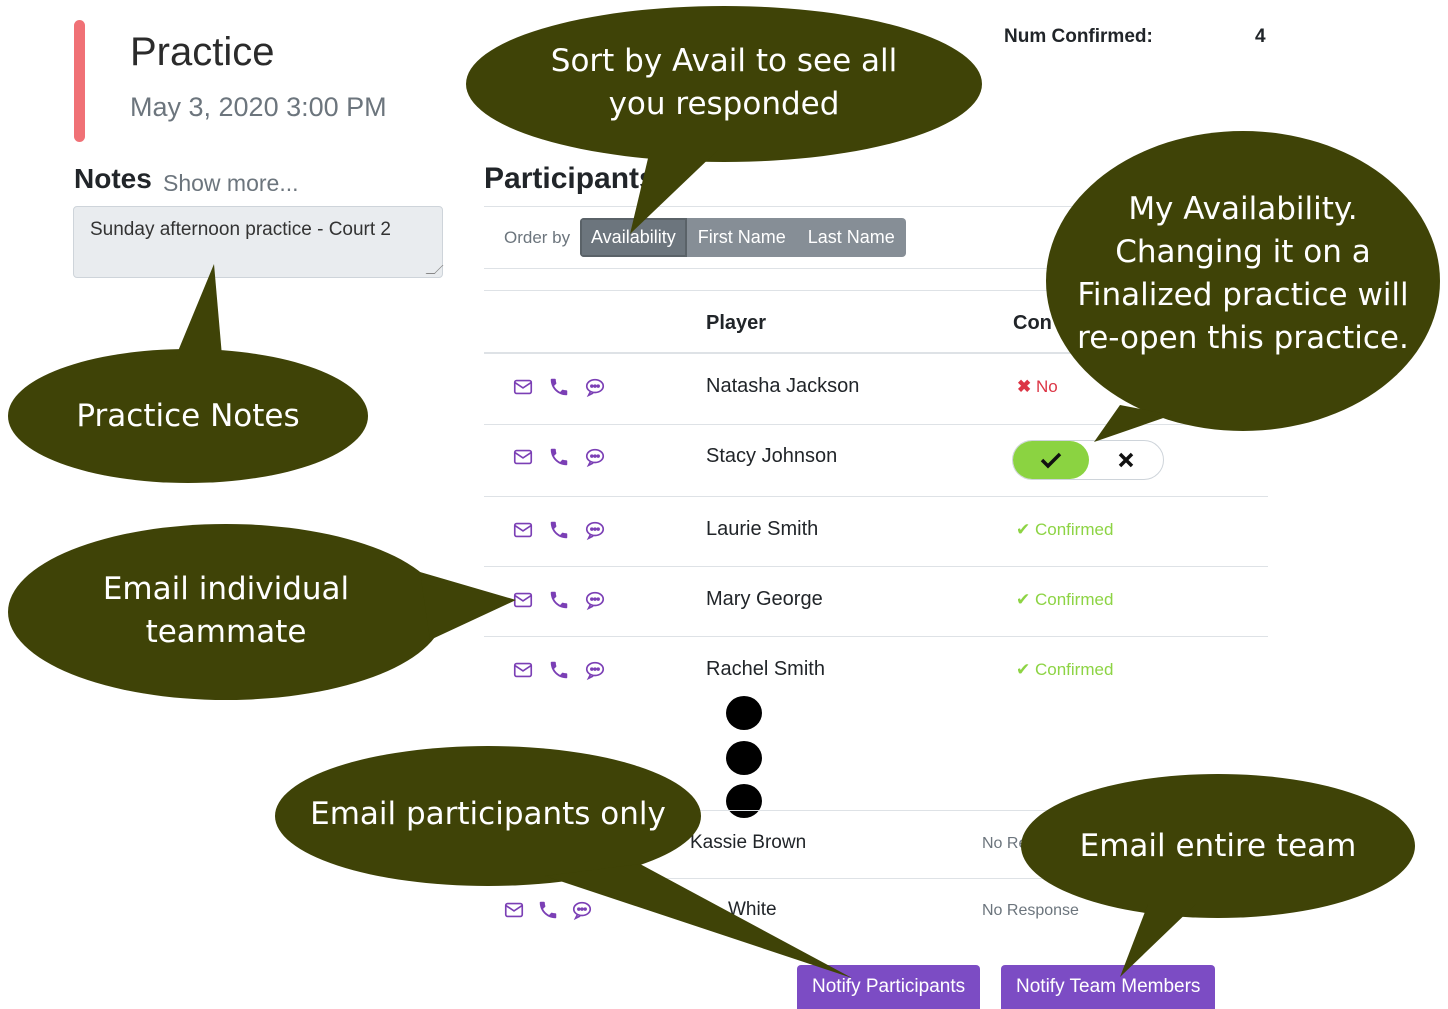  Describe the element at coordinates (674, 192) in the screenshot. I see `callout-sort-pointer` at that location.